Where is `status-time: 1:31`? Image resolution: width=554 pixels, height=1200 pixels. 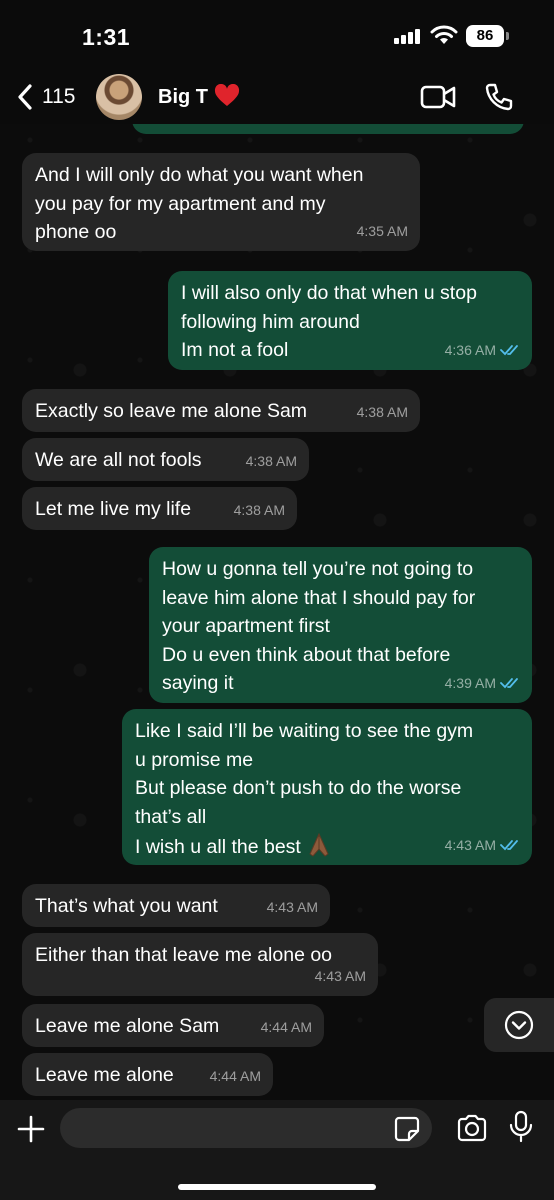
status-time: 1:31 is located at coordinates (106, 37).